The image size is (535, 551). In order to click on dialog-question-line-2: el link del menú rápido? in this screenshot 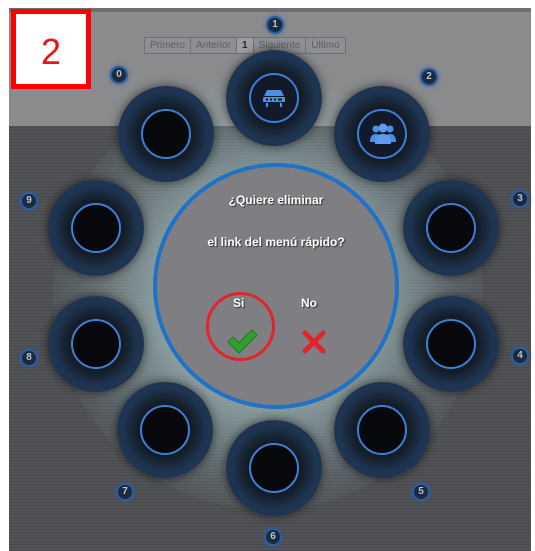, I will do `click(276, 242)`.